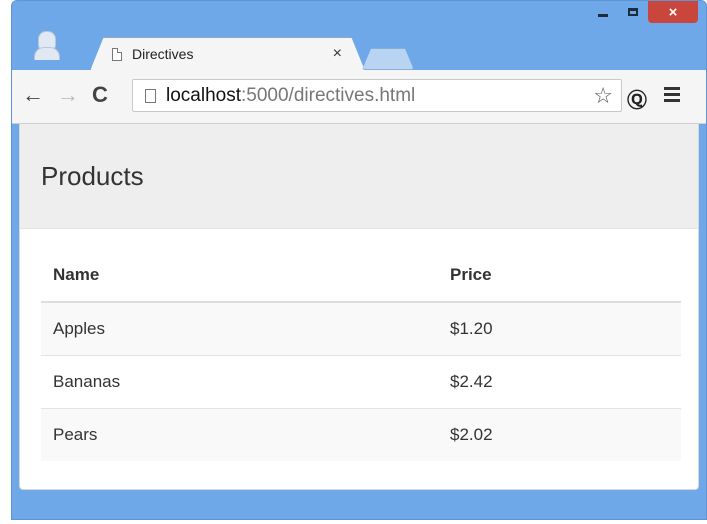 Image resolution: width=707 pixels, height=524 pixels. I want to click on menu-icon, so click(672, 96).